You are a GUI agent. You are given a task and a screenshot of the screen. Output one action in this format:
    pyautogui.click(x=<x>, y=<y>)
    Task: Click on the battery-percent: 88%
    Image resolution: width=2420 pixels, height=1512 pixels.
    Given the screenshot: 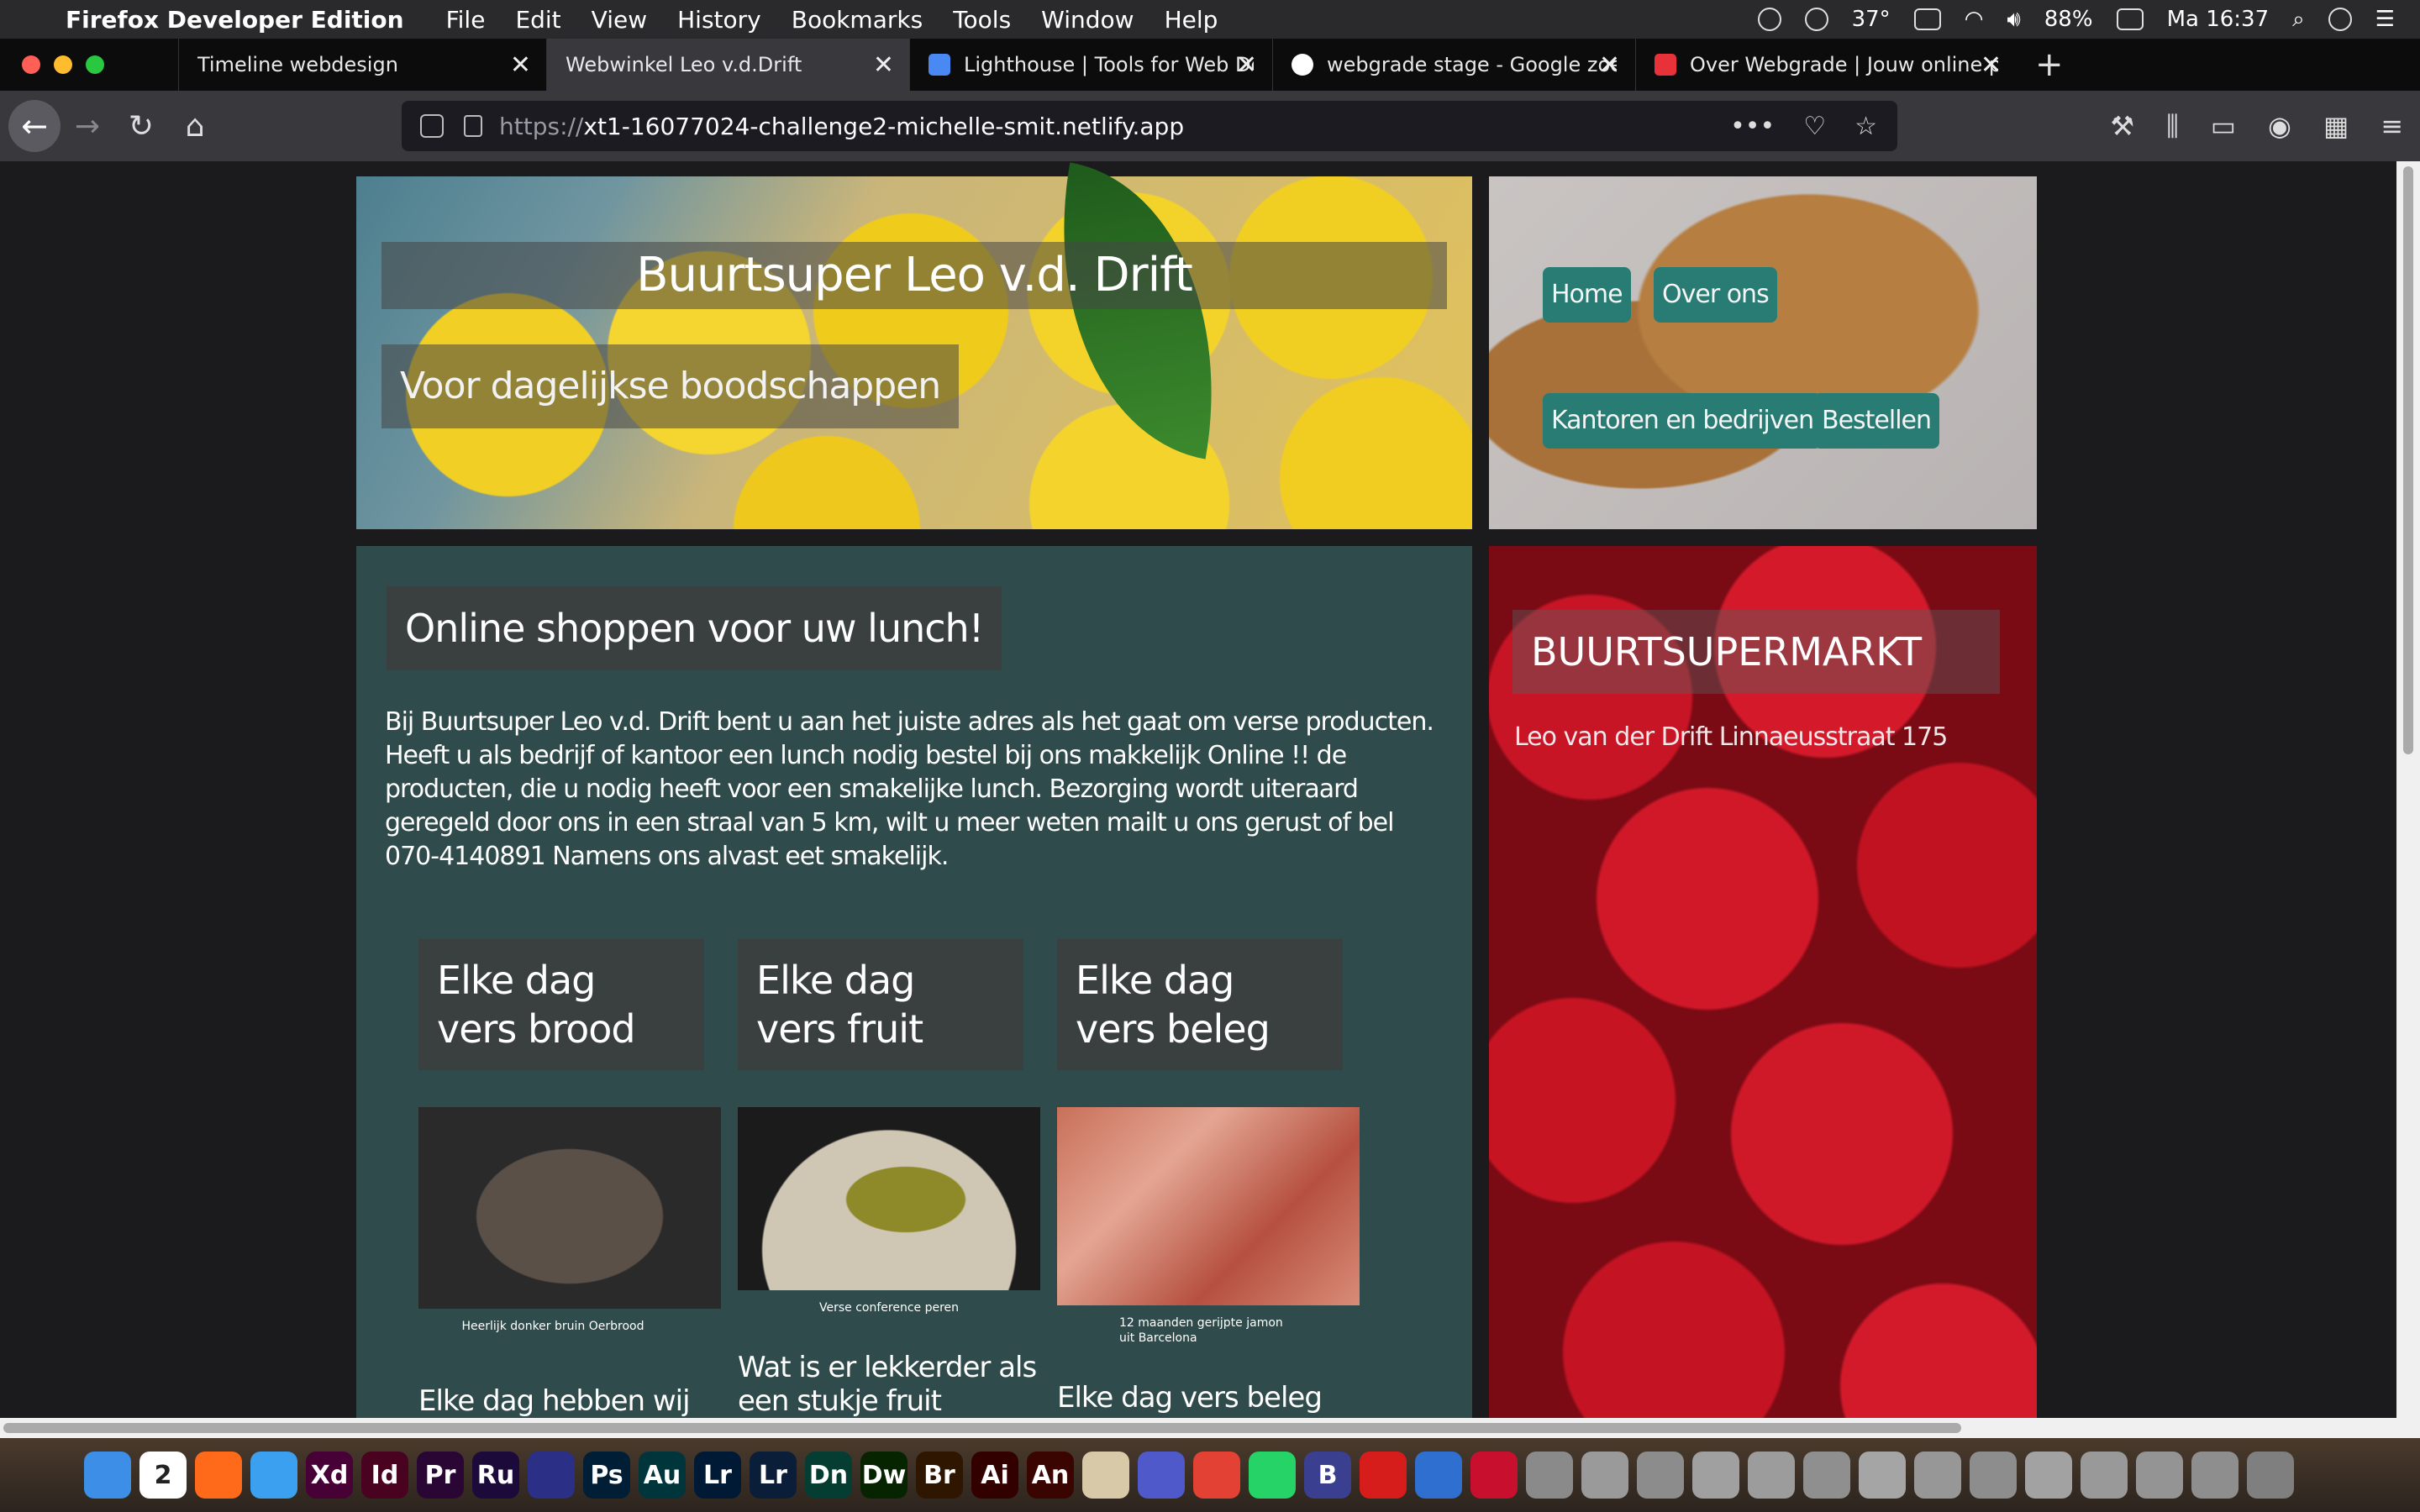 What is the action you would take?
    pyautogui.click(x=2068, y=19)
    